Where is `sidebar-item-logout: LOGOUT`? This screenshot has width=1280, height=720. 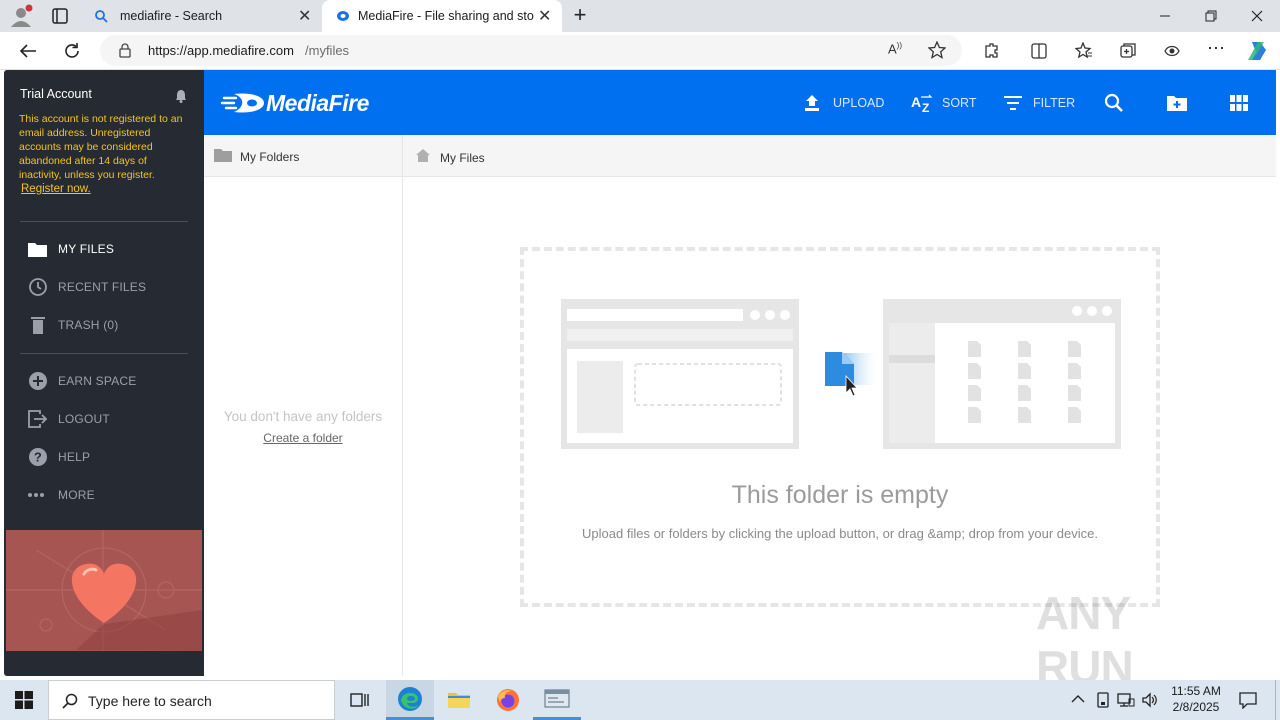
sidebar-item-logout: LOGOUT is located at coordinates (104, 419).